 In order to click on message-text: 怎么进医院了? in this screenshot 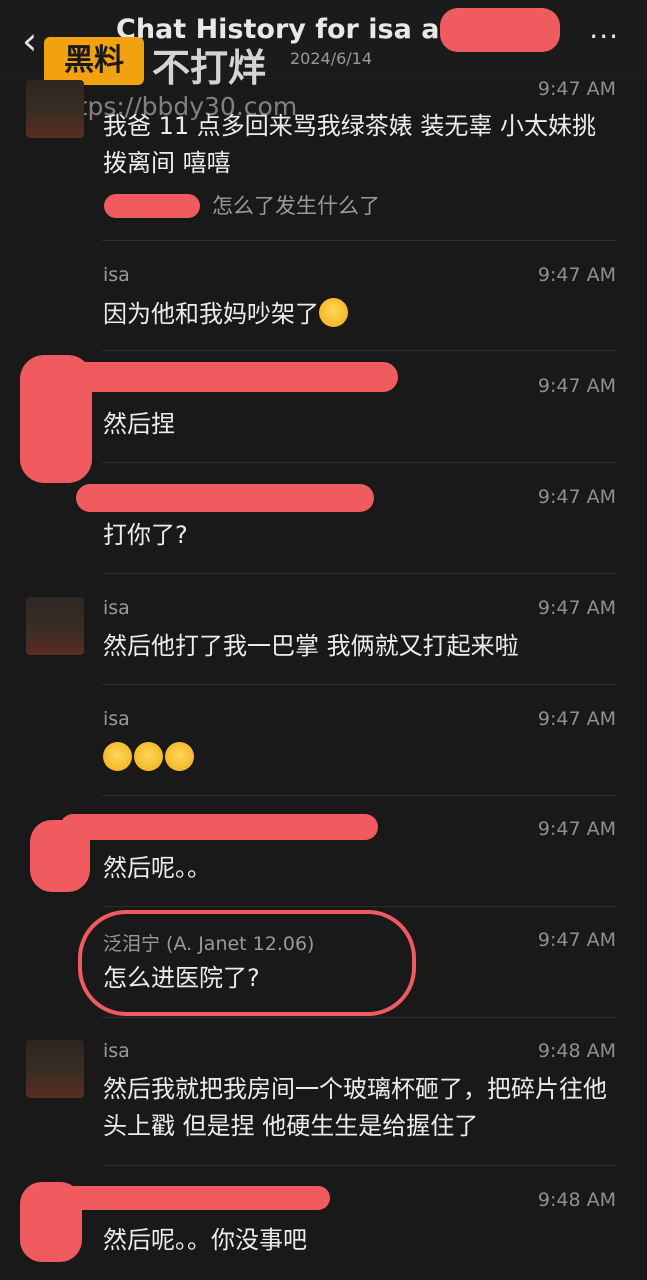, I will do `click(181, 978)`.